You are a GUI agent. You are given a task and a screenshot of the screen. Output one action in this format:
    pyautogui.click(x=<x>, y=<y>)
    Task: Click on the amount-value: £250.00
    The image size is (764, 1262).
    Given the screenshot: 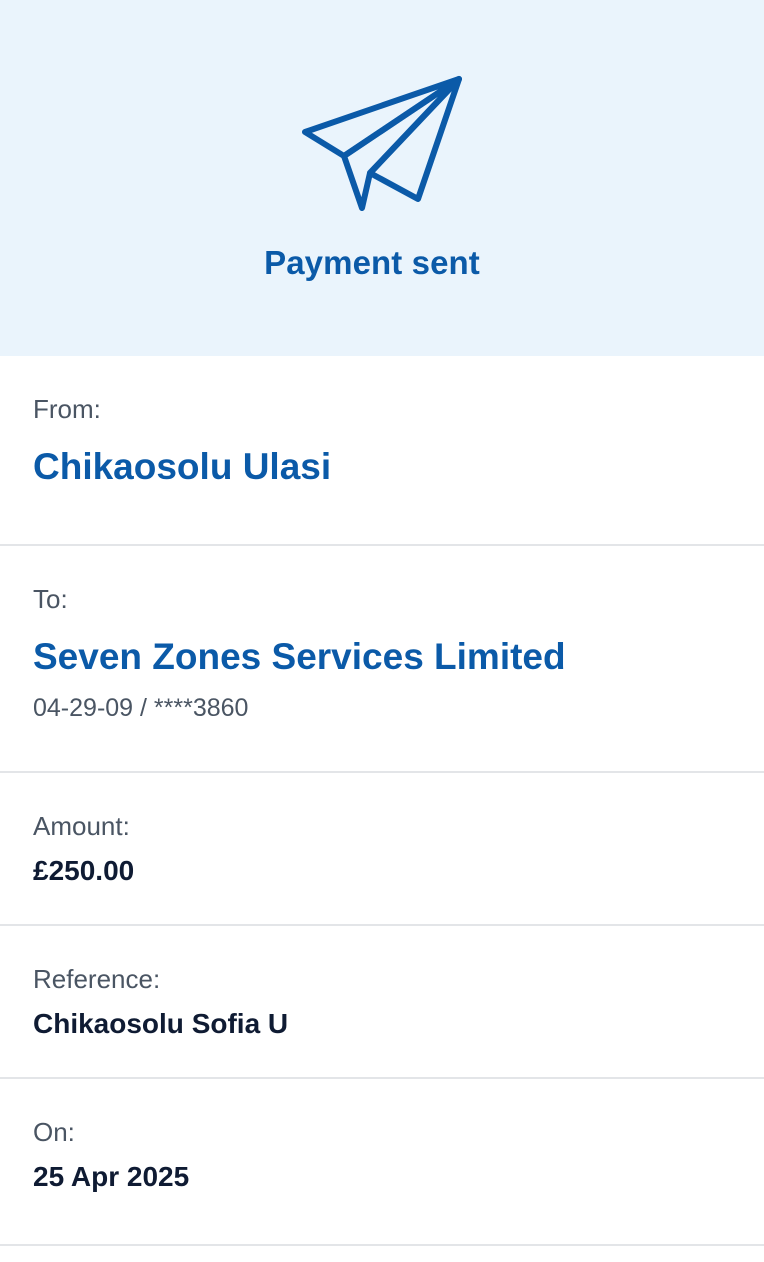 What is the action you would take?
    pyautogui.click(x=84, y=870)
    